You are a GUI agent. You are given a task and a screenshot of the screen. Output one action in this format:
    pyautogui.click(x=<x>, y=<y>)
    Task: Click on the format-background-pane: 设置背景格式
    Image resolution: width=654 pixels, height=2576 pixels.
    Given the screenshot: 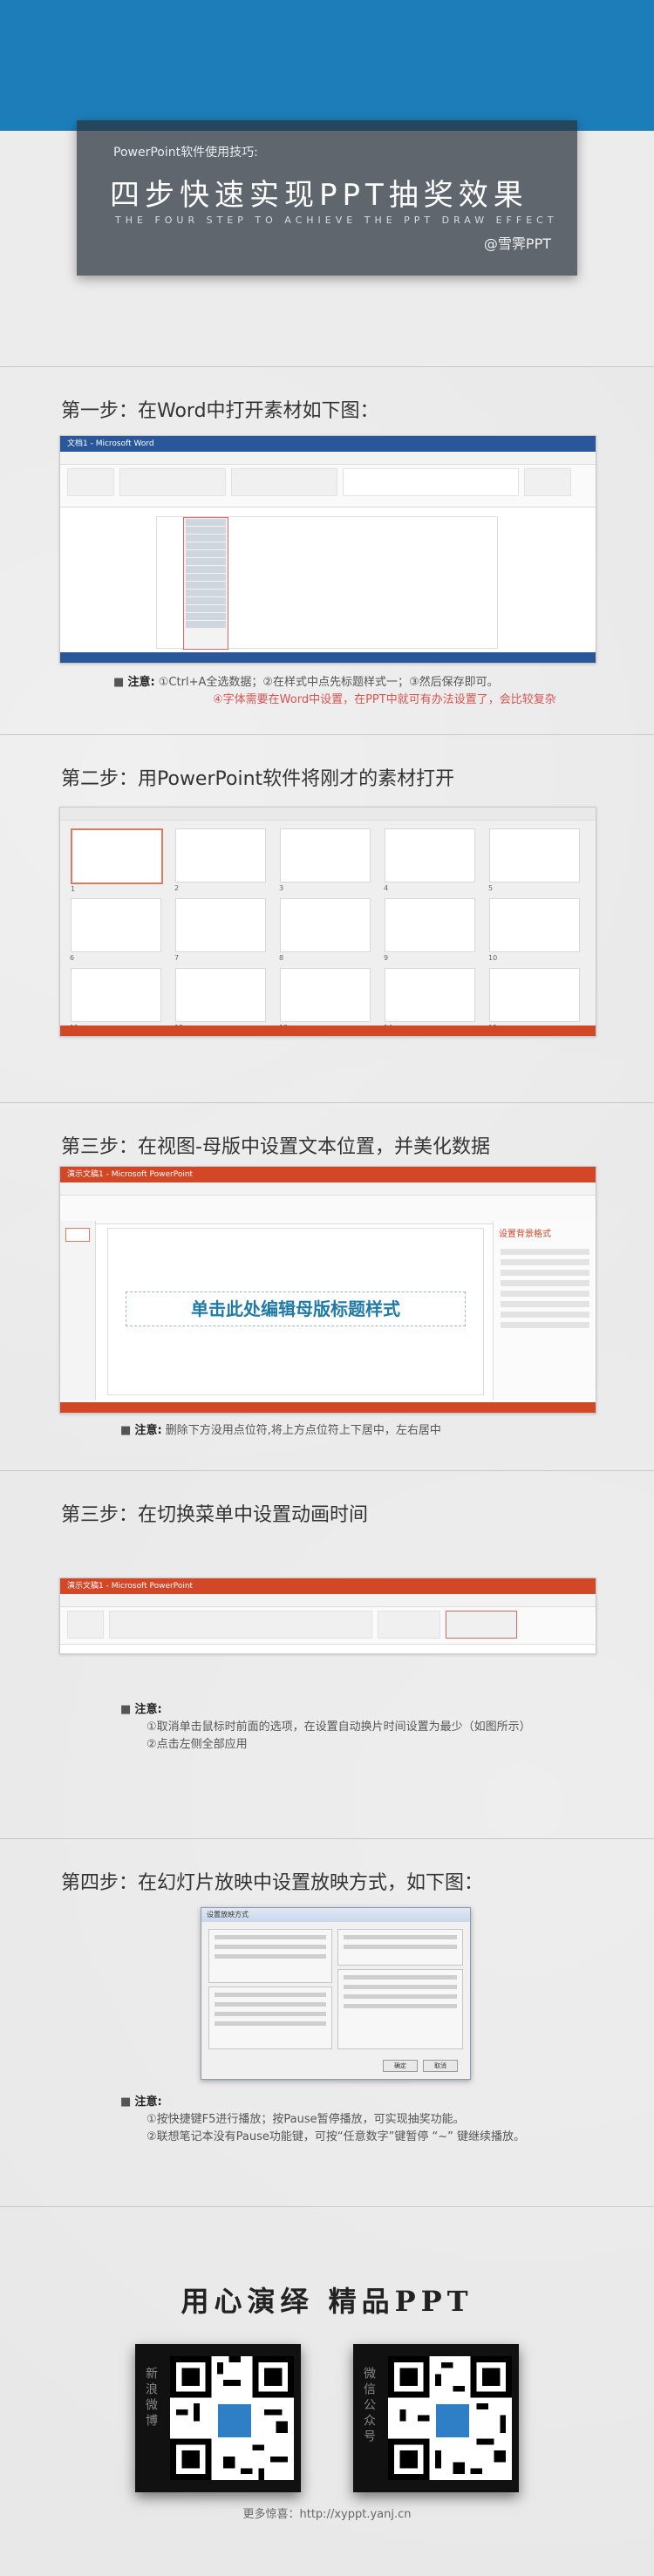 What is the action you would take?
    pyautogui.click(x=544, y=1311)
    